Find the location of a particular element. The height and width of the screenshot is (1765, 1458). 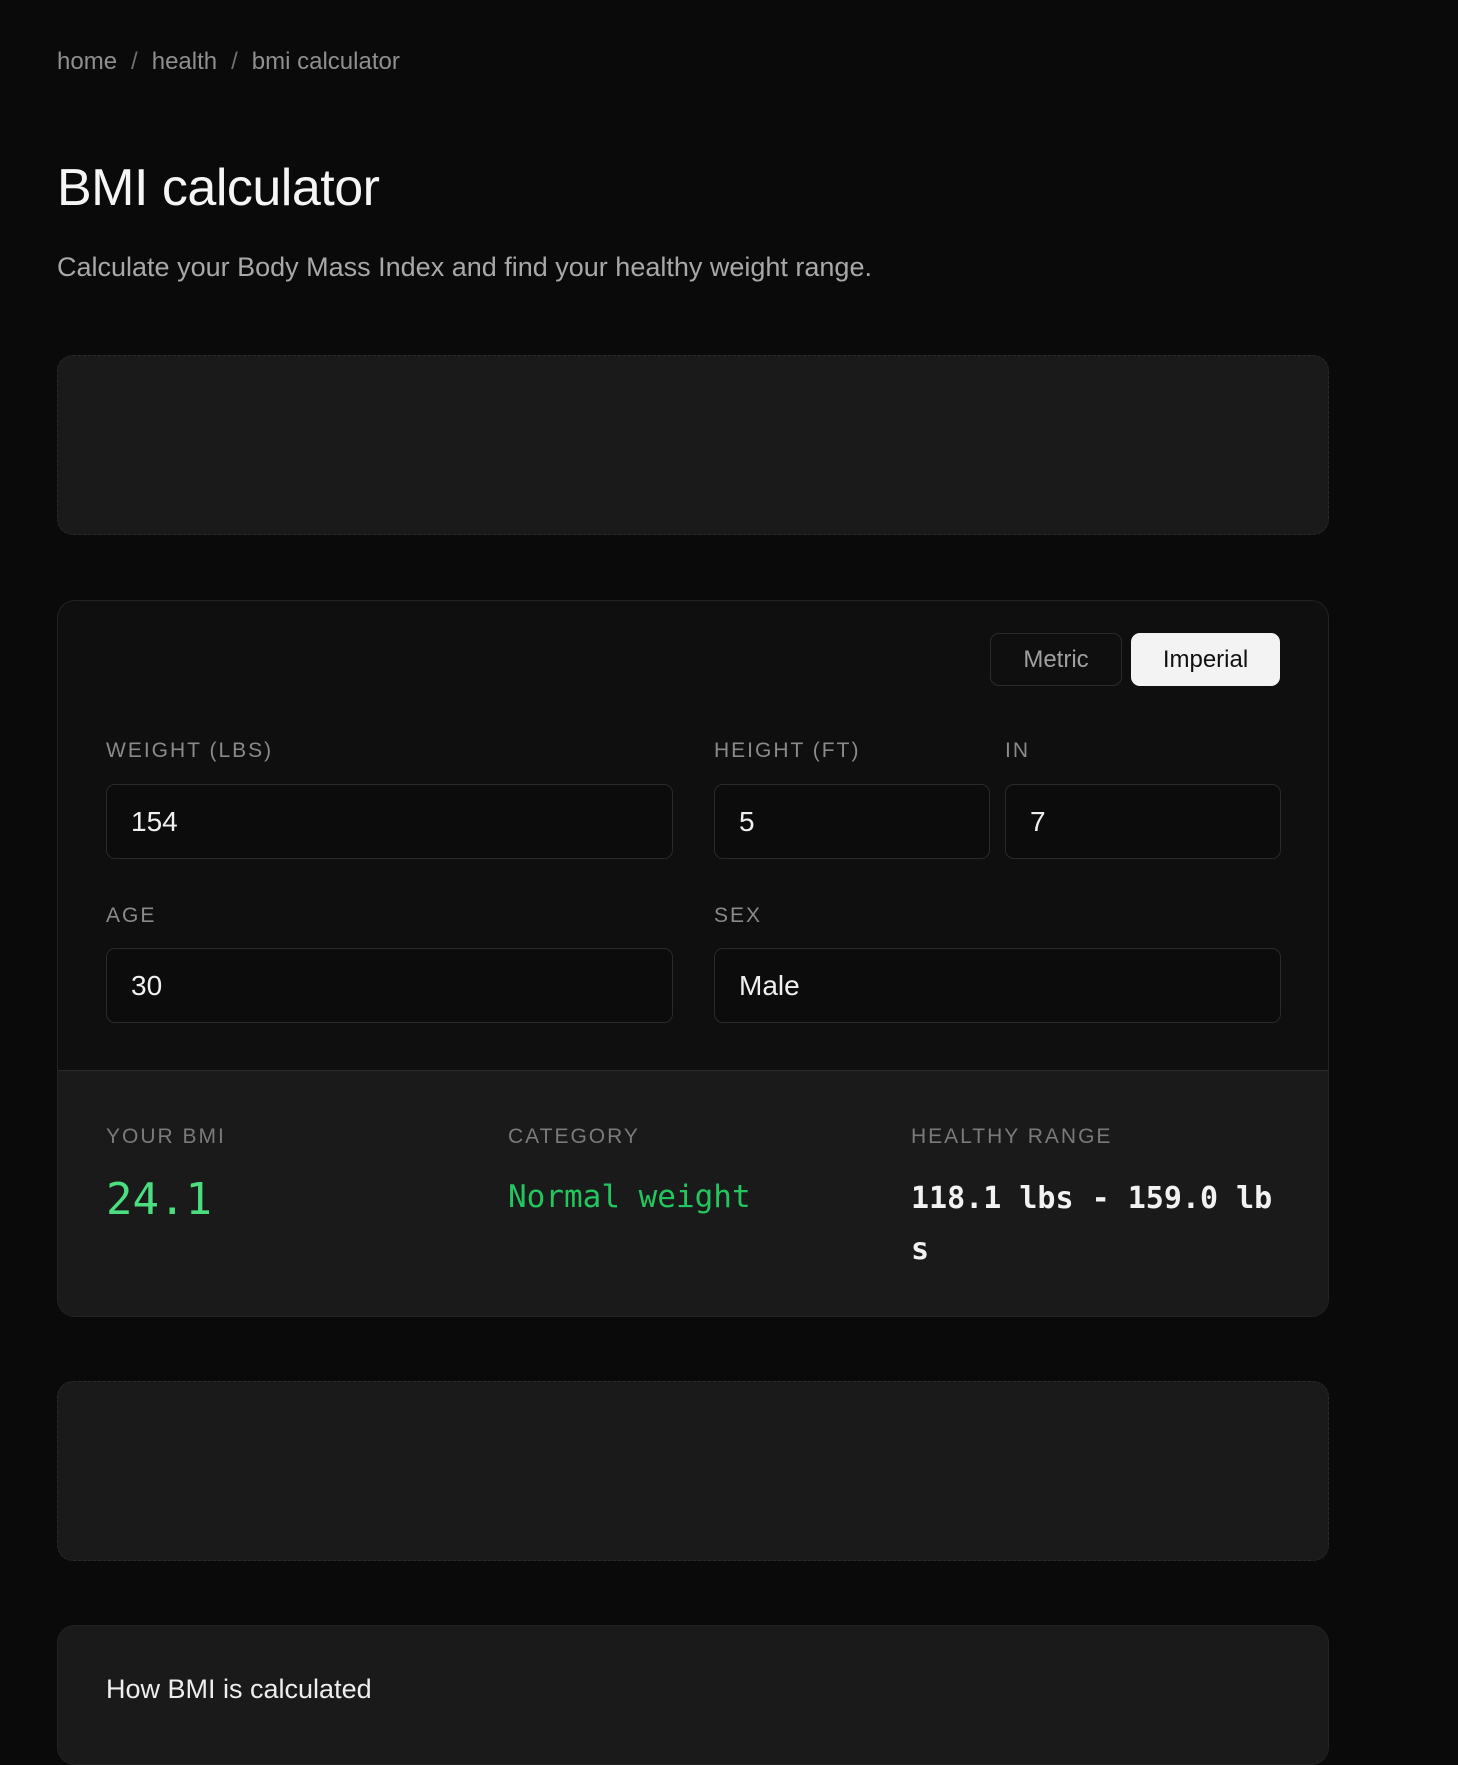

info-card-title: How BMI is calculated is located at coordinates (239, 1689).